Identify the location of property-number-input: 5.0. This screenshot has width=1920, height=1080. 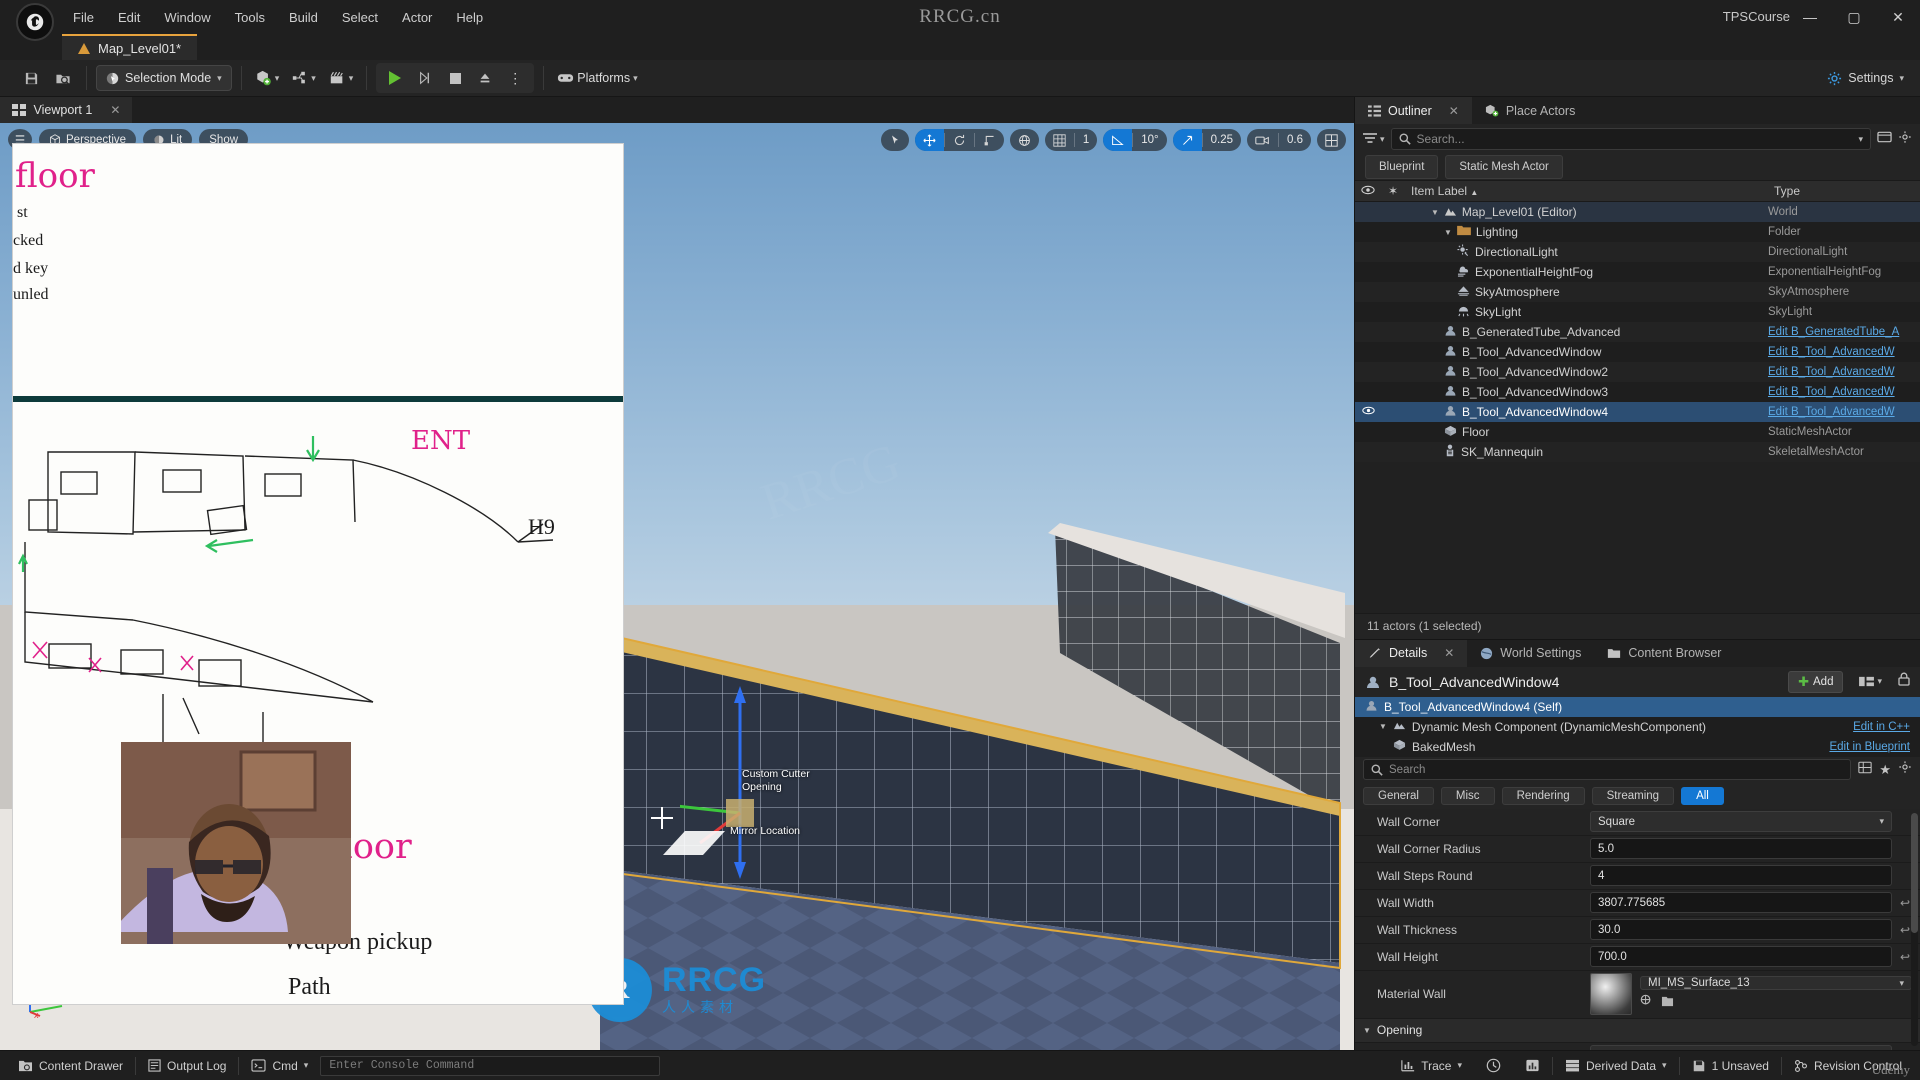
(1741, 848).